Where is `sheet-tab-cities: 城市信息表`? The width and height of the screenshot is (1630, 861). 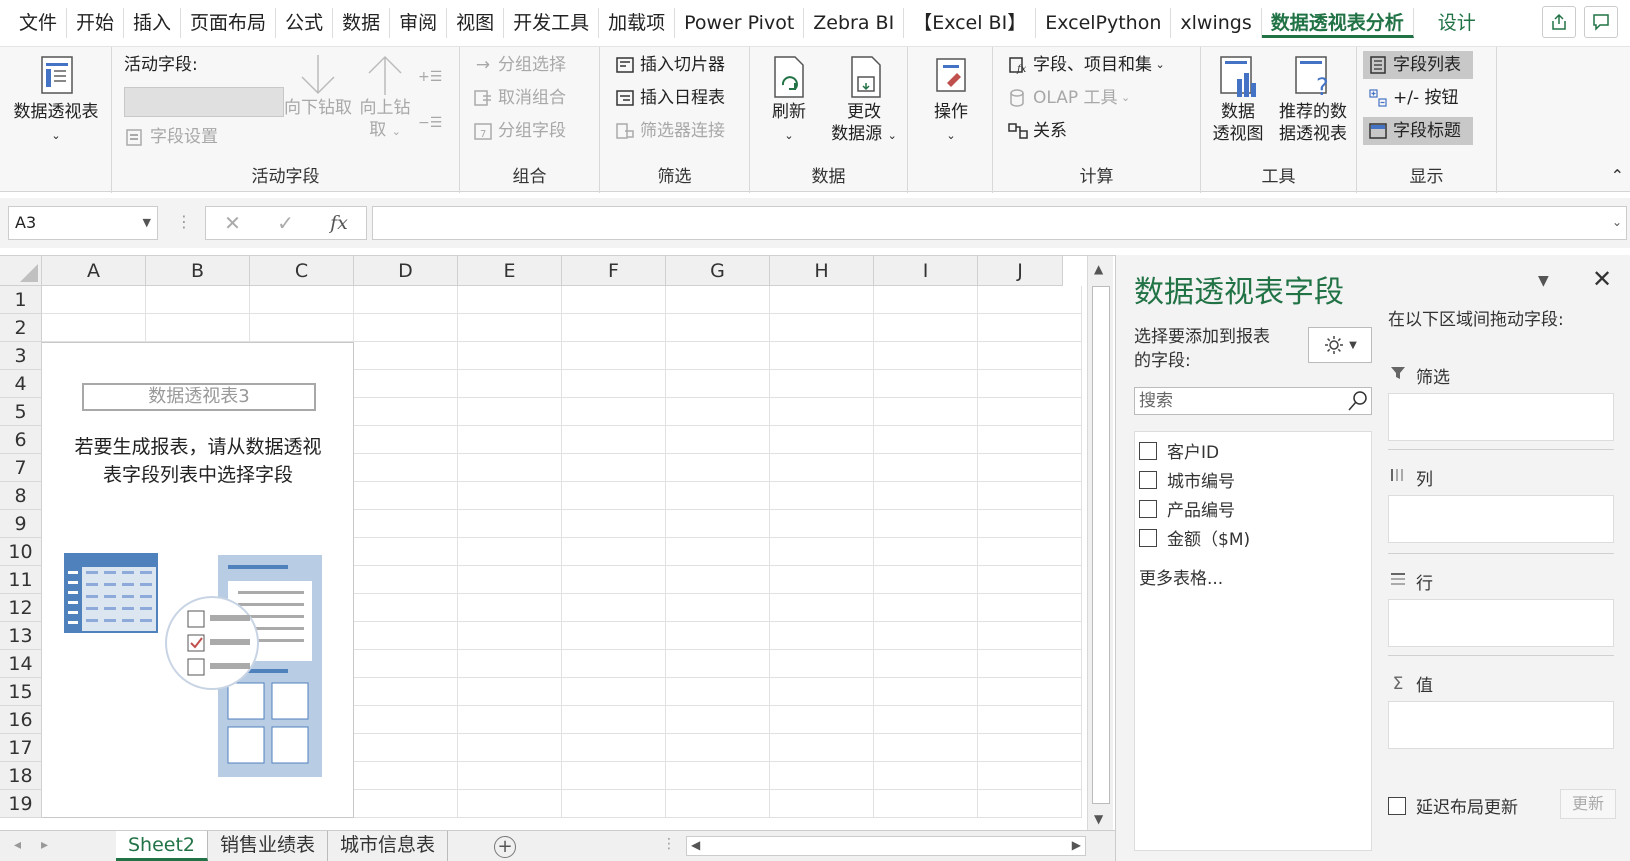 sheet-tab-cities: 城市信息表 is located at coordinates (388, 846).